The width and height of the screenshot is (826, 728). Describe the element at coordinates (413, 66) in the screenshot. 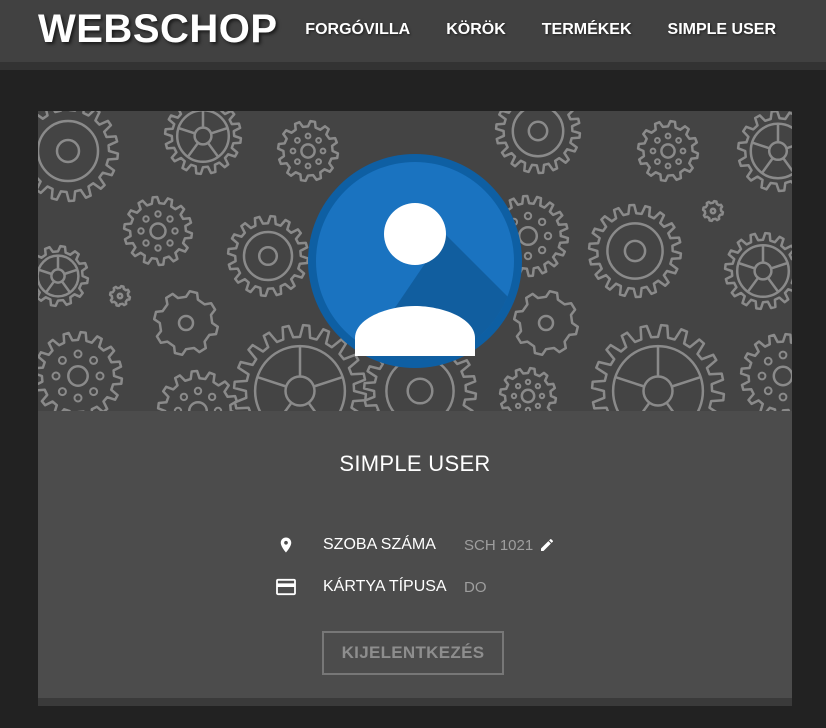

I see `navbar-shadow-strip` at that location.